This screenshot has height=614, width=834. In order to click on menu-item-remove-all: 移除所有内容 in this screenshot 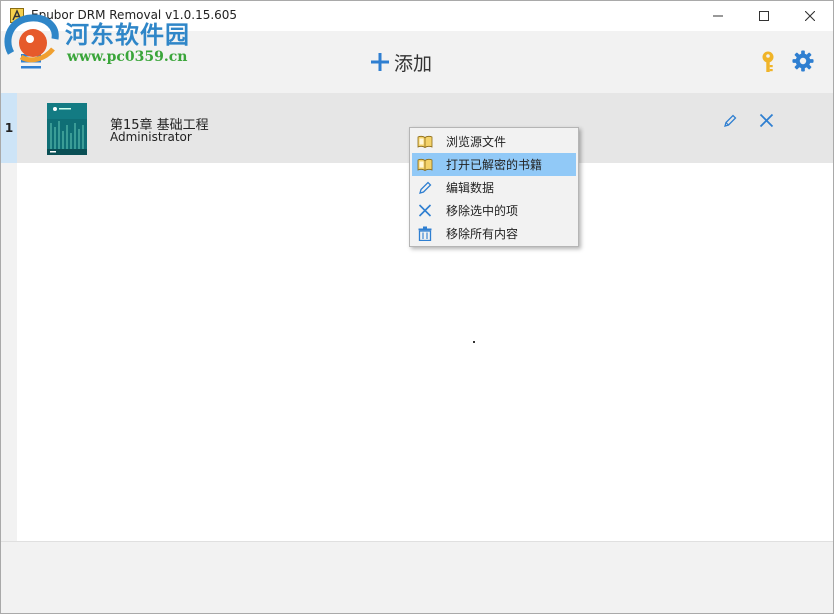, I will do `click(494, 233)`.